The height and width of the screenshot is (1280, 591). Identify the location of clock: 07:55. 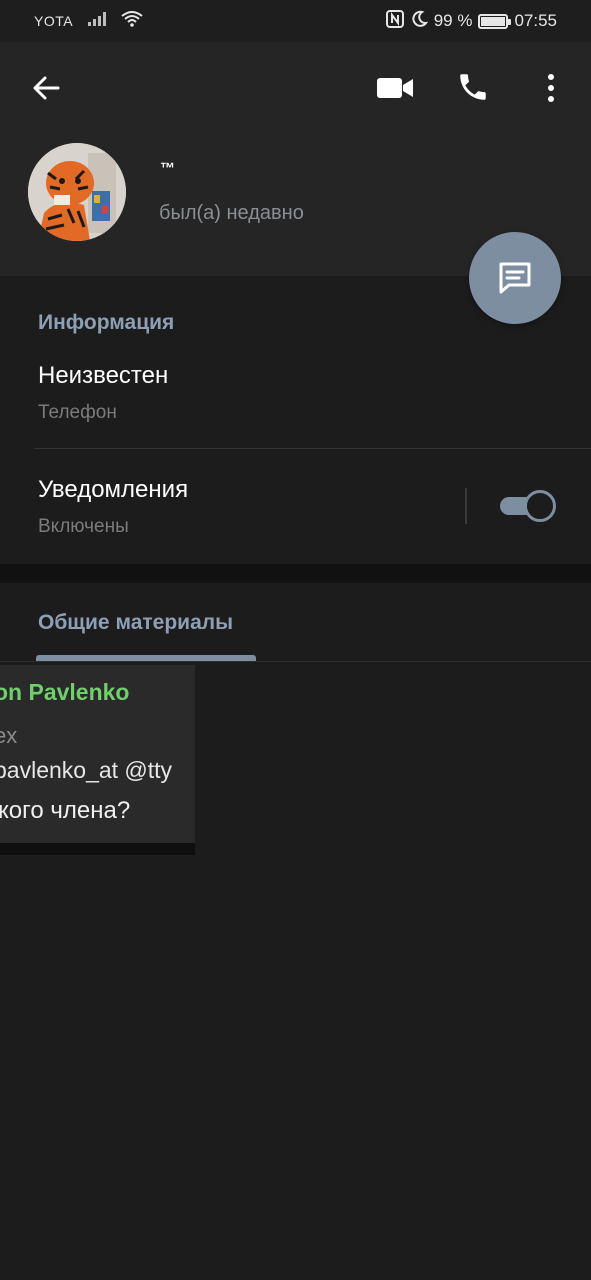
(535, 20).